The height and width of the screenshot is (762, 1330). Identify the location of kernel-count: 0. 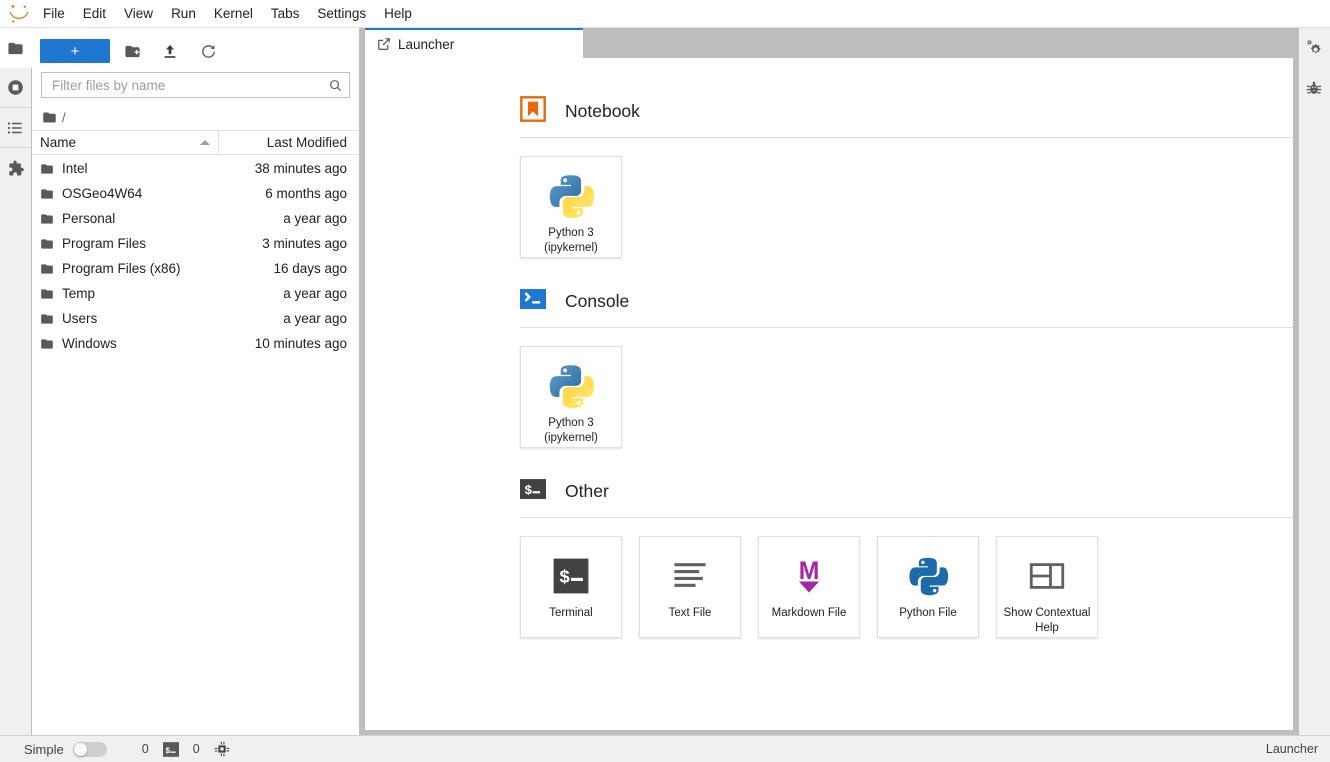
(145, 749).